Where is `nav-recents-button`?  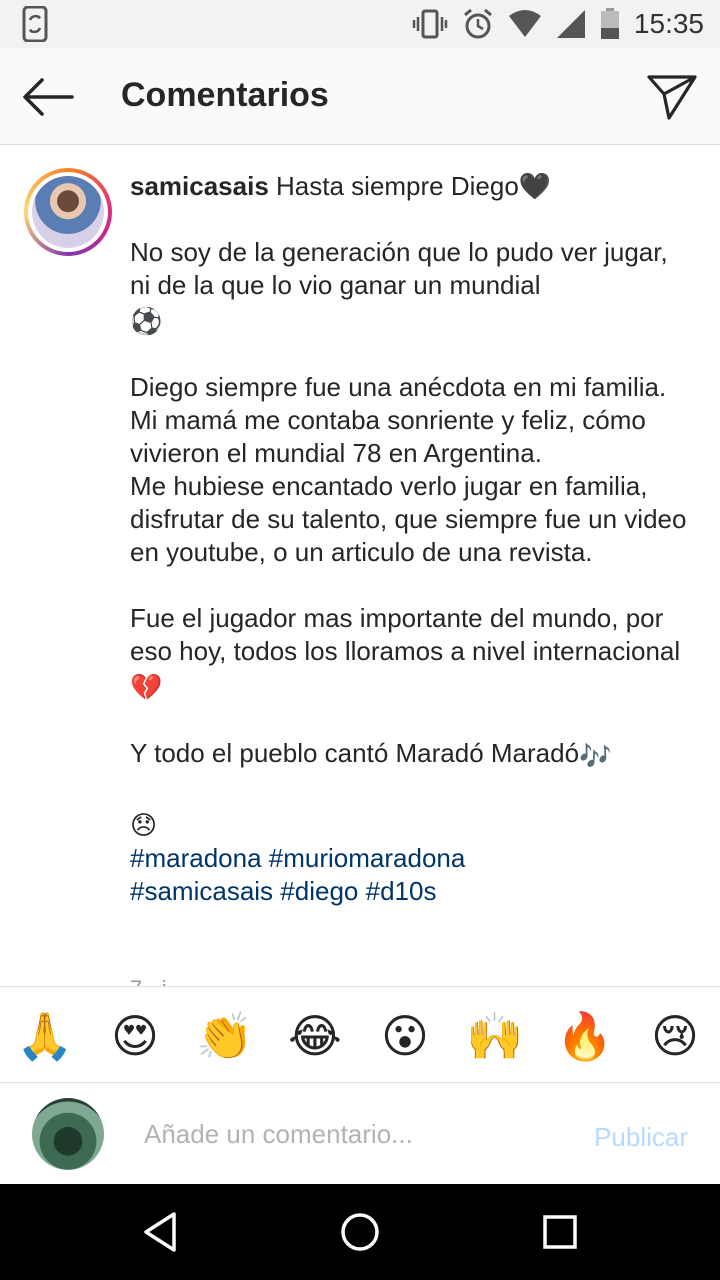
nav-recents-button is located at coordinates (560, 1232).